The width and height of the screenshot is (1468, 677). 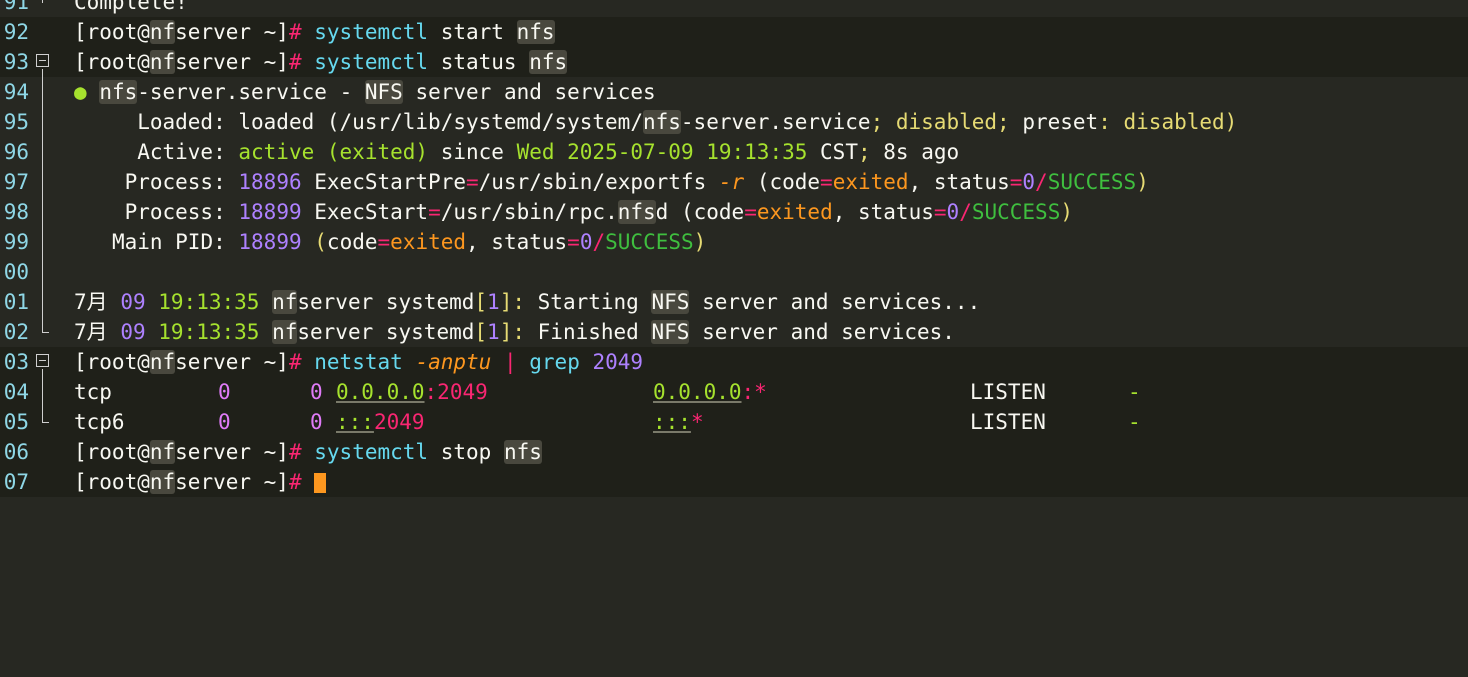 I want to click on gutter: 94, so click(x=30, y=92).